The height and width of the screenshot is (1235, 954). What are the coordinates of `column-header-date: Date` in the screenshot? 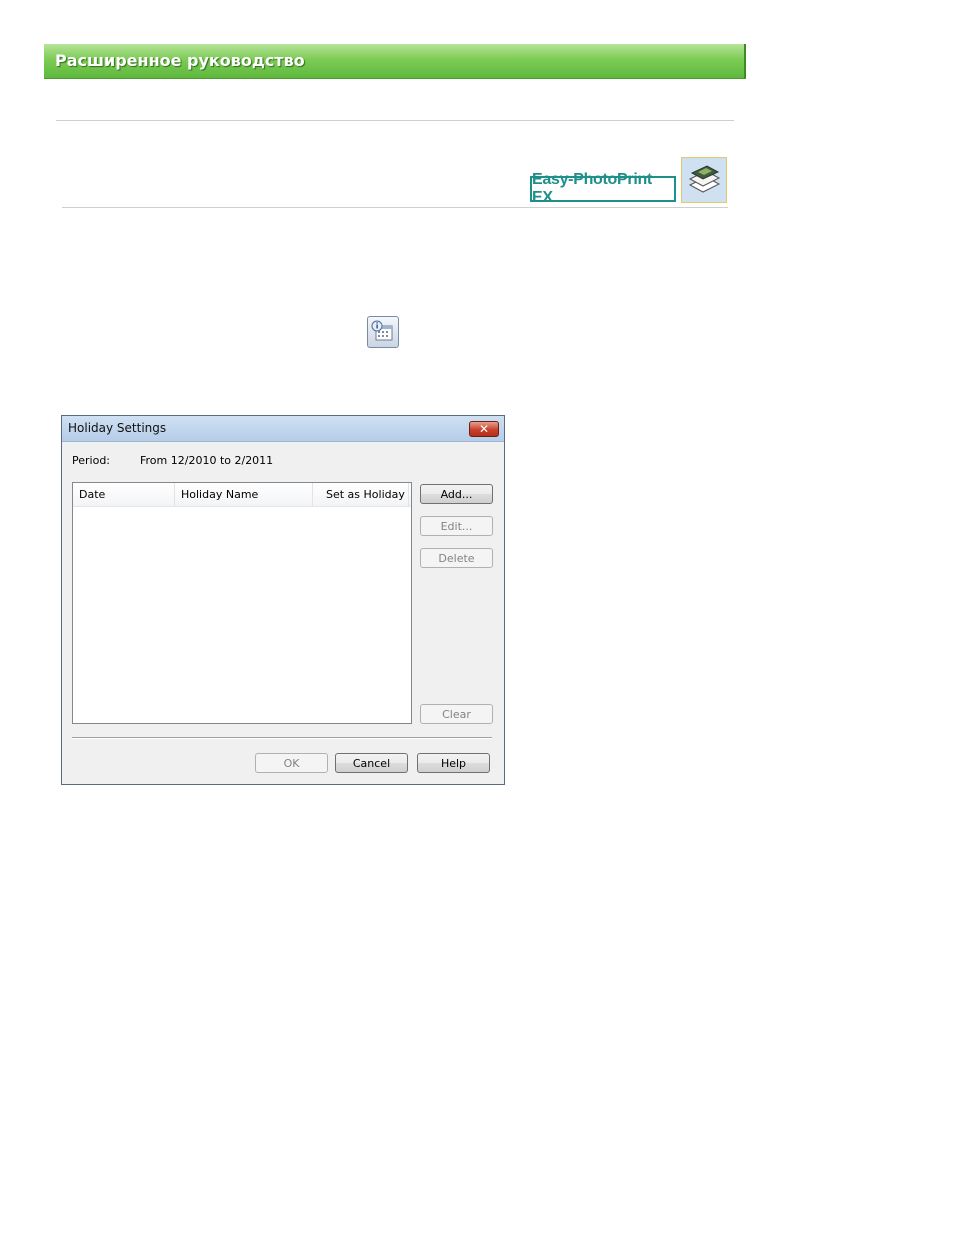 It's located at (124, 494).